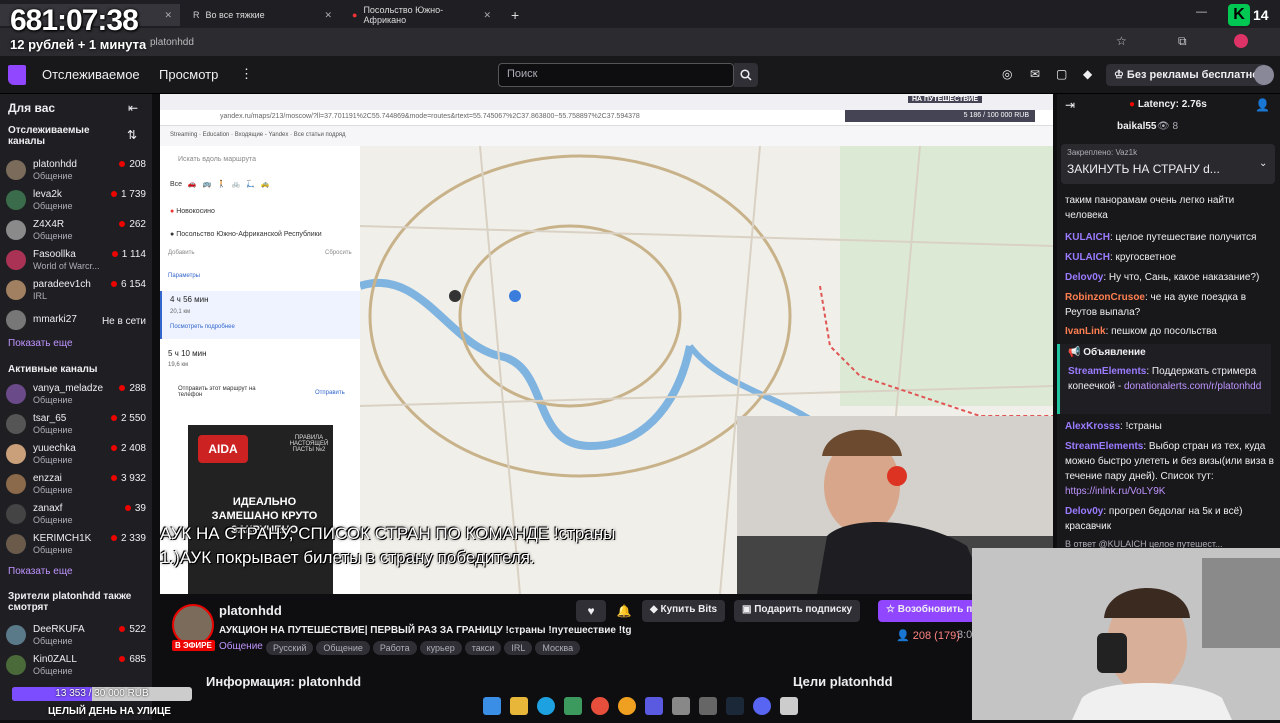 Image resolution: width=1280 pixels, height=723 pixels. I want to click on whispers-icon: ▢, so click(1061, 74).